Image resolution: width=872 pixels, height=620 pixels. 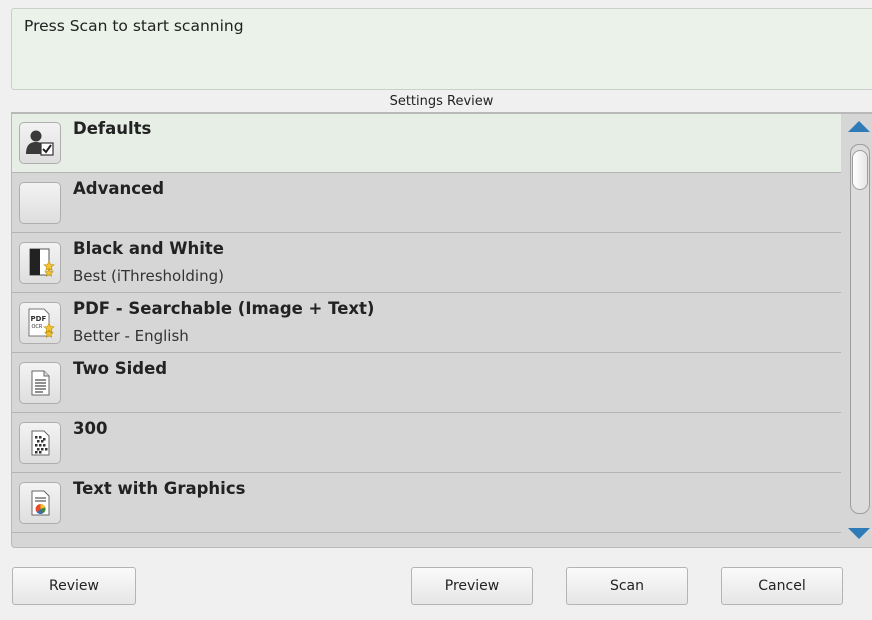 I want to click on scroll-up-button, so click(x=859, y=126).